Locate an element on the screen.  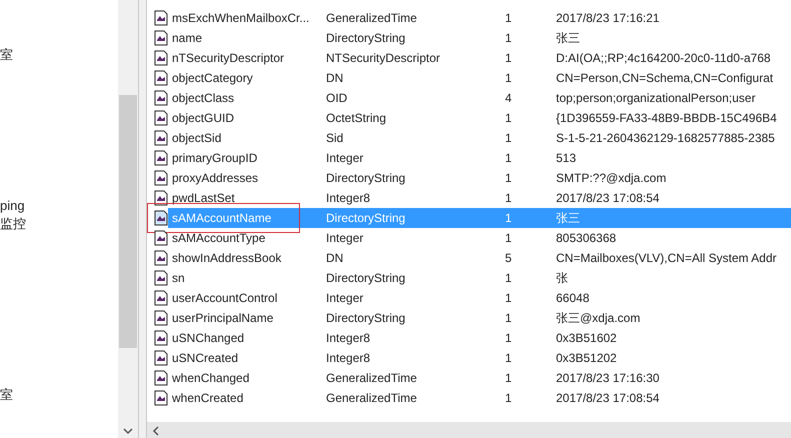
attribute-row: whenCreated GeneralizedTime 1 2017/8/23 17:08:54 is located at coordinates (469, 398).